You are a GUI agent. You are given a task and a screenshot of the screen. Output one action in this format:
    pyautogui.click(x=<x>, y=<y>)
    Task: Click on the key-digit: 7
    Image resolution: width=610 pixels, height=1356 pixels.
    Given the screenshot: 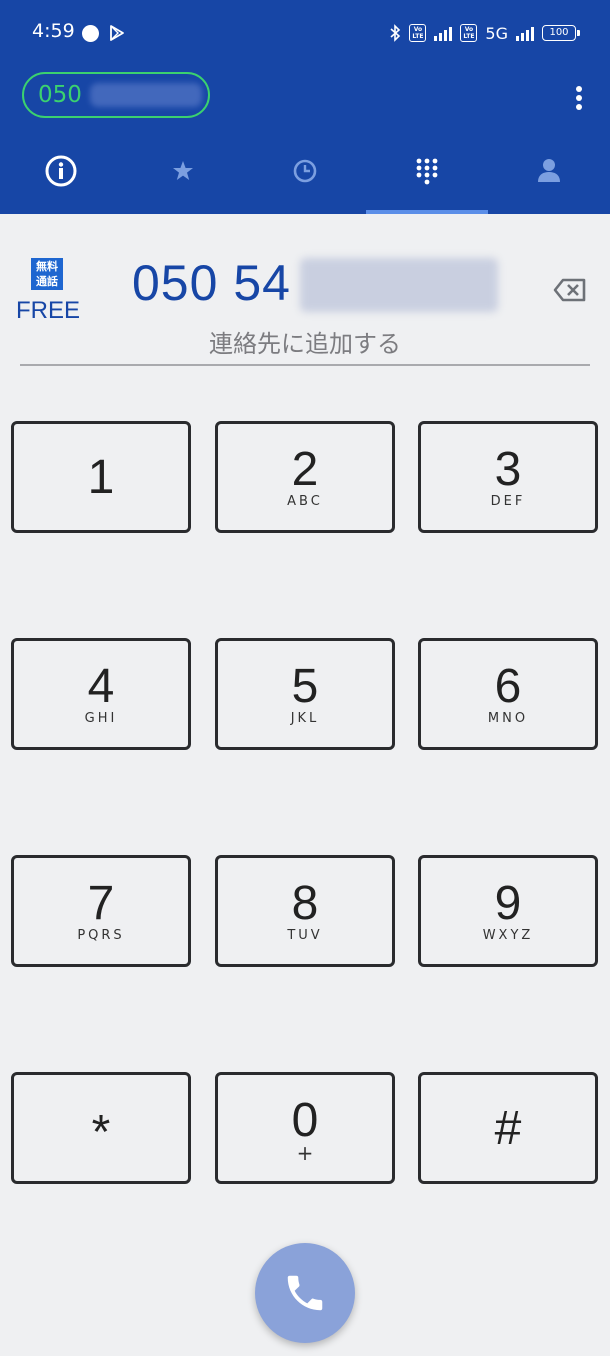 What is the action you would take?
    pyautogui.click(x=101, y=903)
    